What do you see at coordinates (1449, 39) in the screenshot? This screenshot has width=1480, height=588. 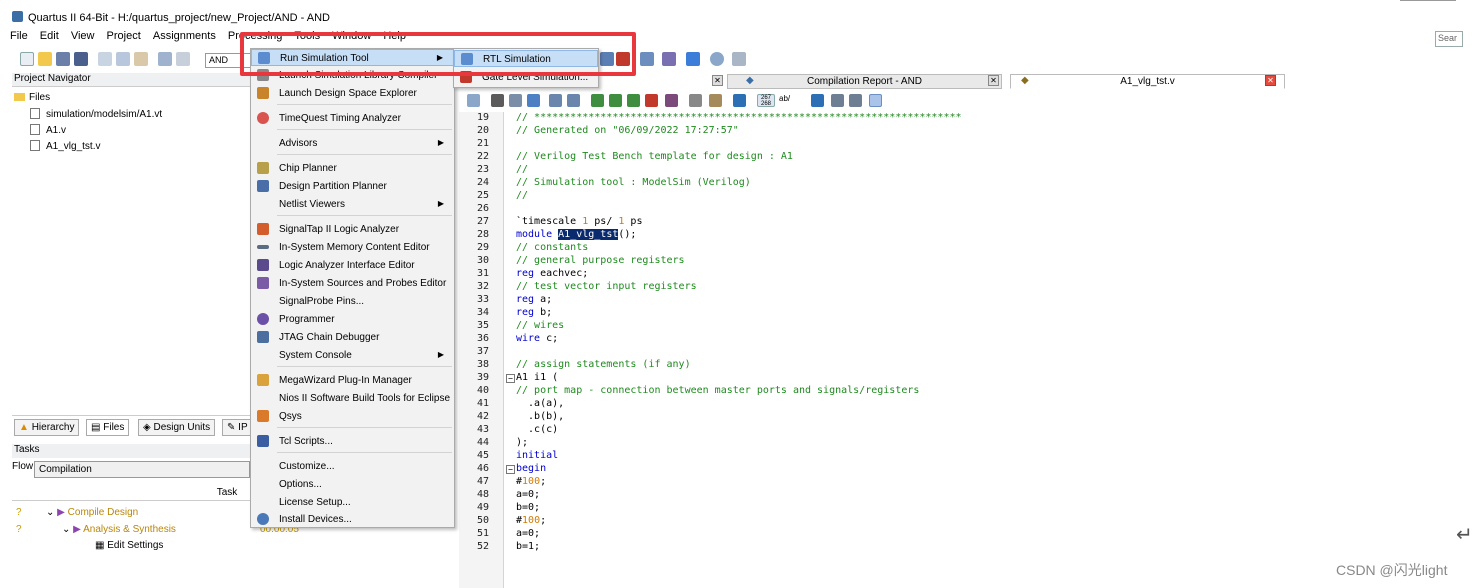 I see `search-input: Sear` at bounding box center [1449, 39].